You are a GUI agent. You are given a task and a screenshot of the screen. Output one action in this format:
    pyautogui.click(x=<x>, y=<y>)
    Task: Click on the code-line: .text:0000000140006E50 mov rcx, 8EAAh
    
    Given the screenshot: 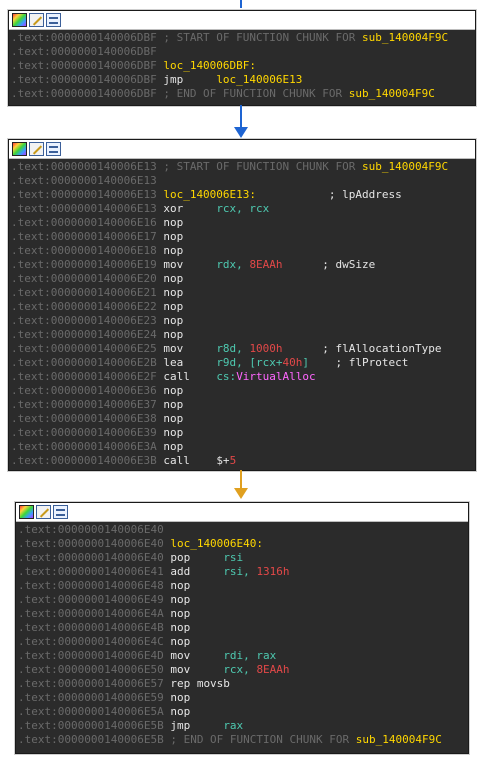 What is the action you would take?
    pyautogui.click(x=243, y=670)
    